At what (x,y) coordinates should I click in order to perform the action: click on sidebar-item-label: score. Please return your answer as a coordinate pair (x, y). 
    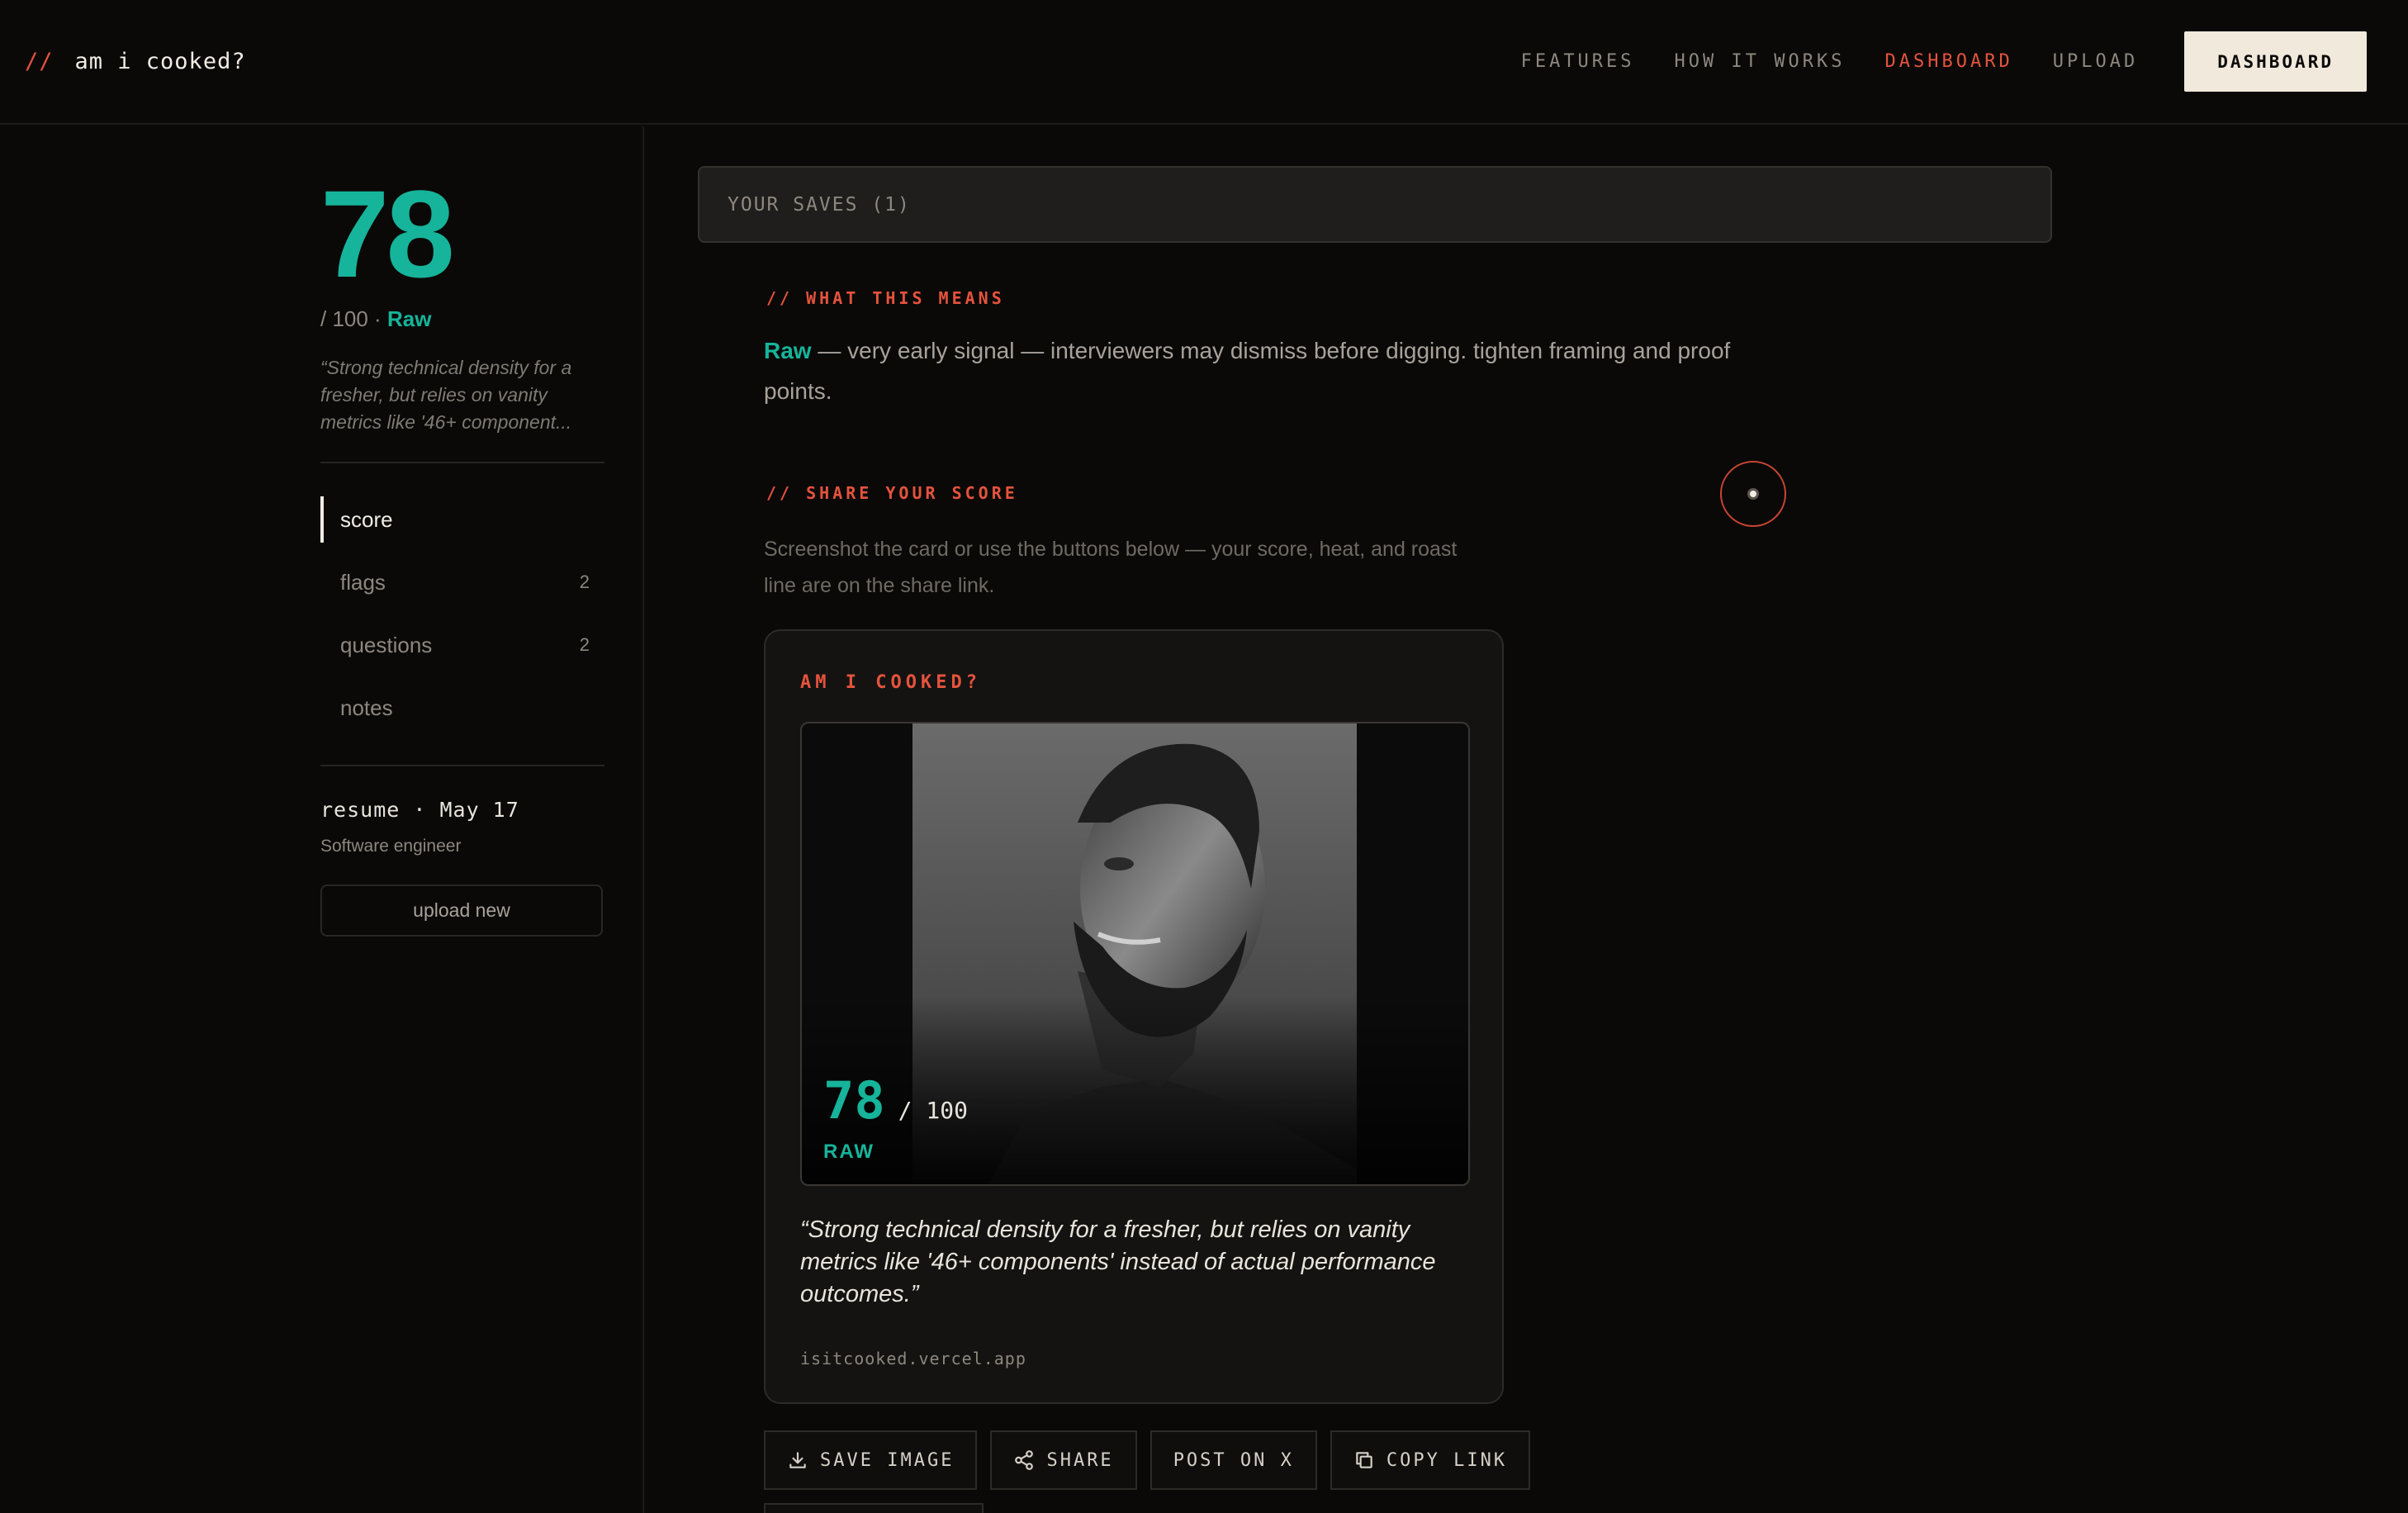
    Looking at the image, I should click on (366, 519).